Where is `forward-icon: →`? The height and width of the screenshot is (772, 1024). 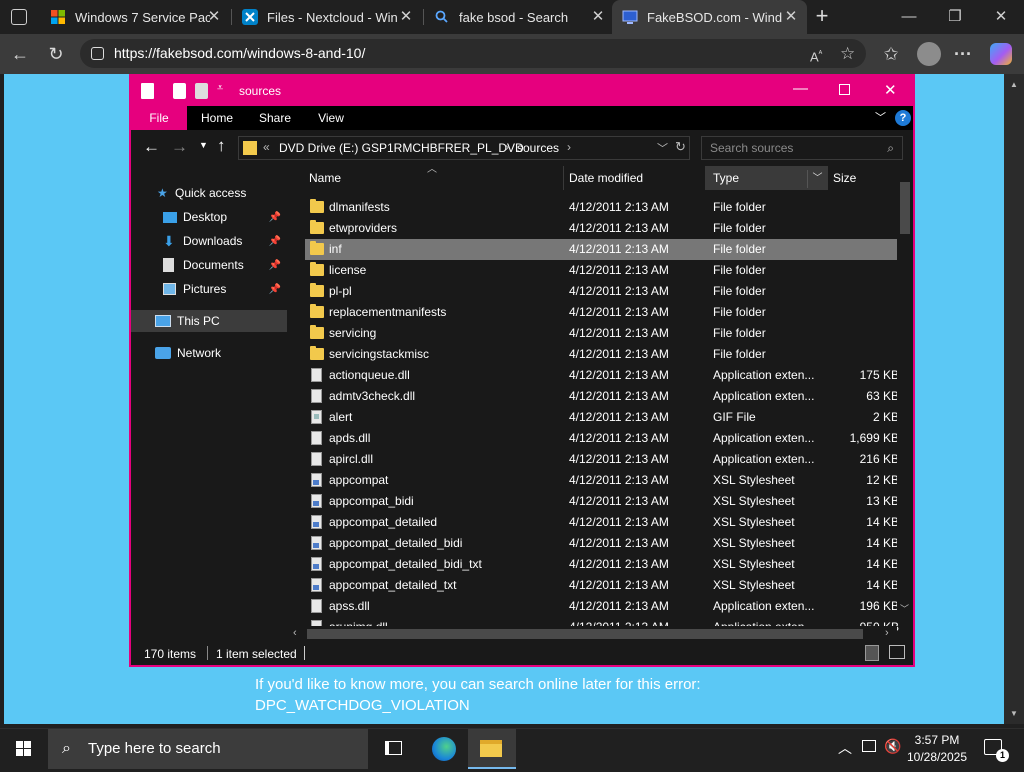 forward-icon: → is located at coordinates (179, 147).